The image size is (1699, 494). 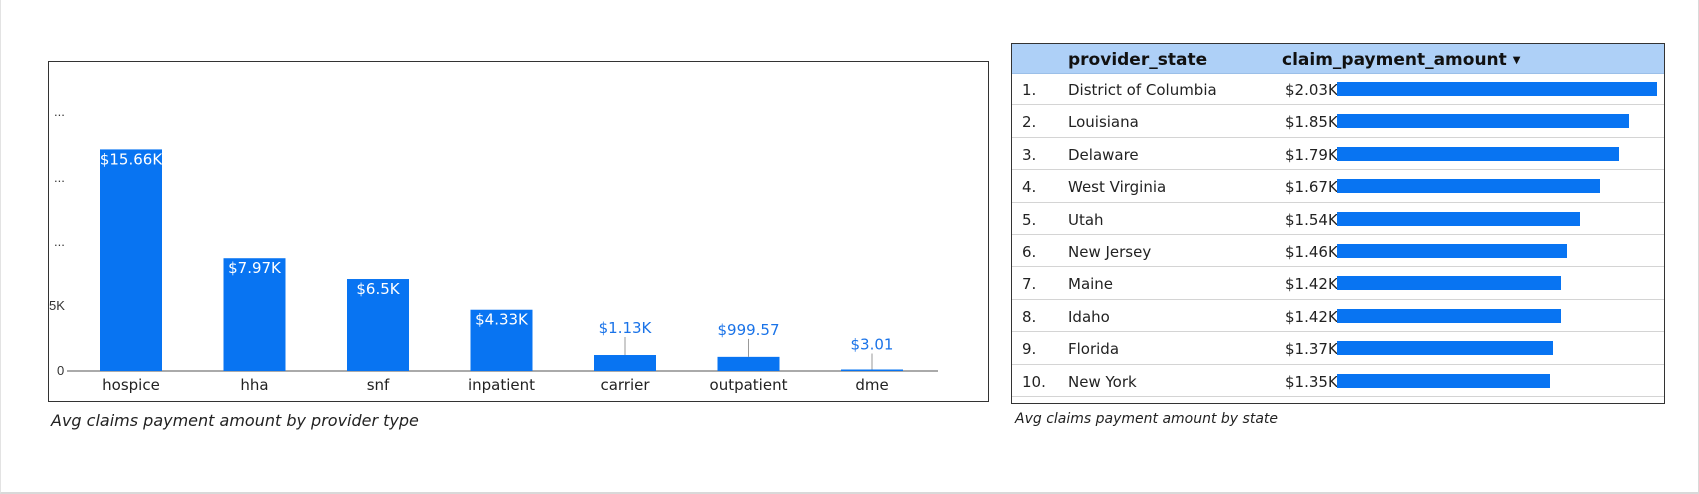 What do you see at coordinates (254, 385) in the screenshot?
I see `x-tick-label: hha` at bounding box center [254, 385].